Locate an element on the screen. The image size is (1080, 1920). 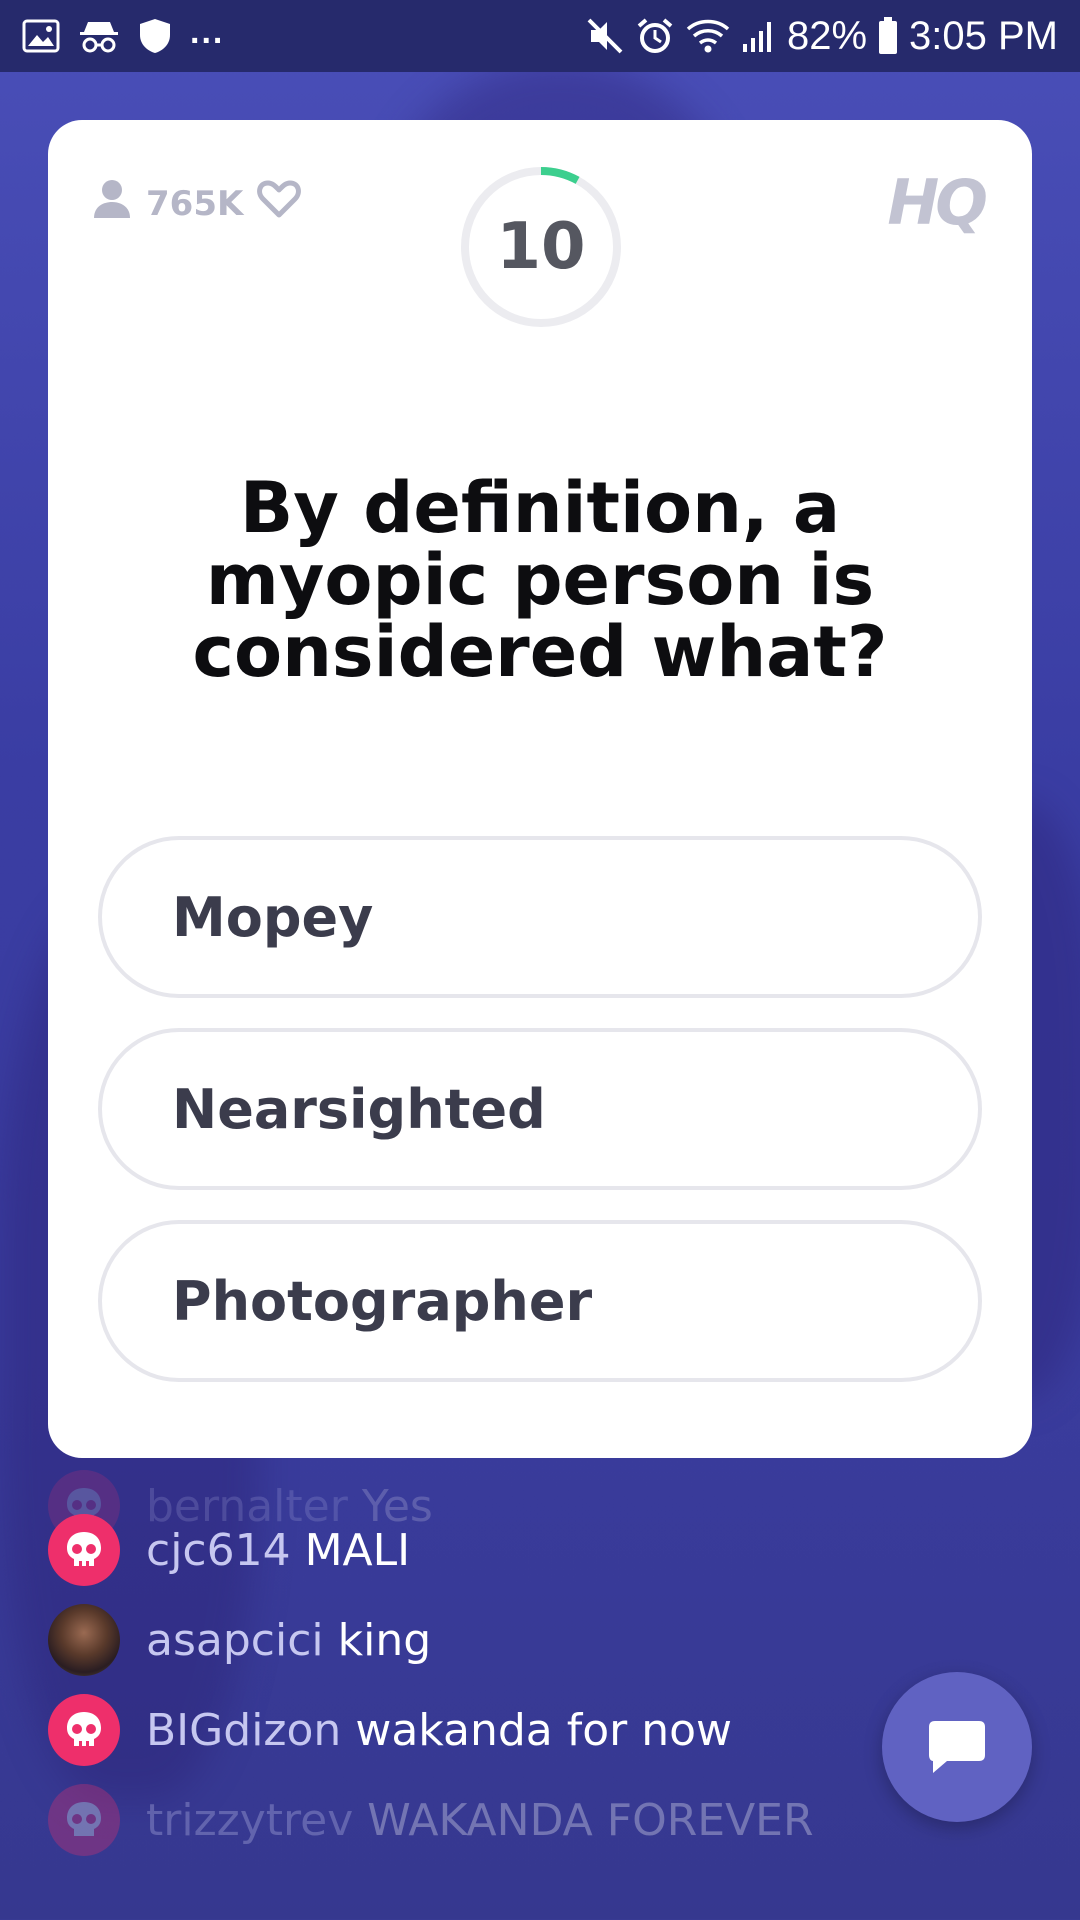
answer-option-3: Photographer is located at coordinates (540, 1301).